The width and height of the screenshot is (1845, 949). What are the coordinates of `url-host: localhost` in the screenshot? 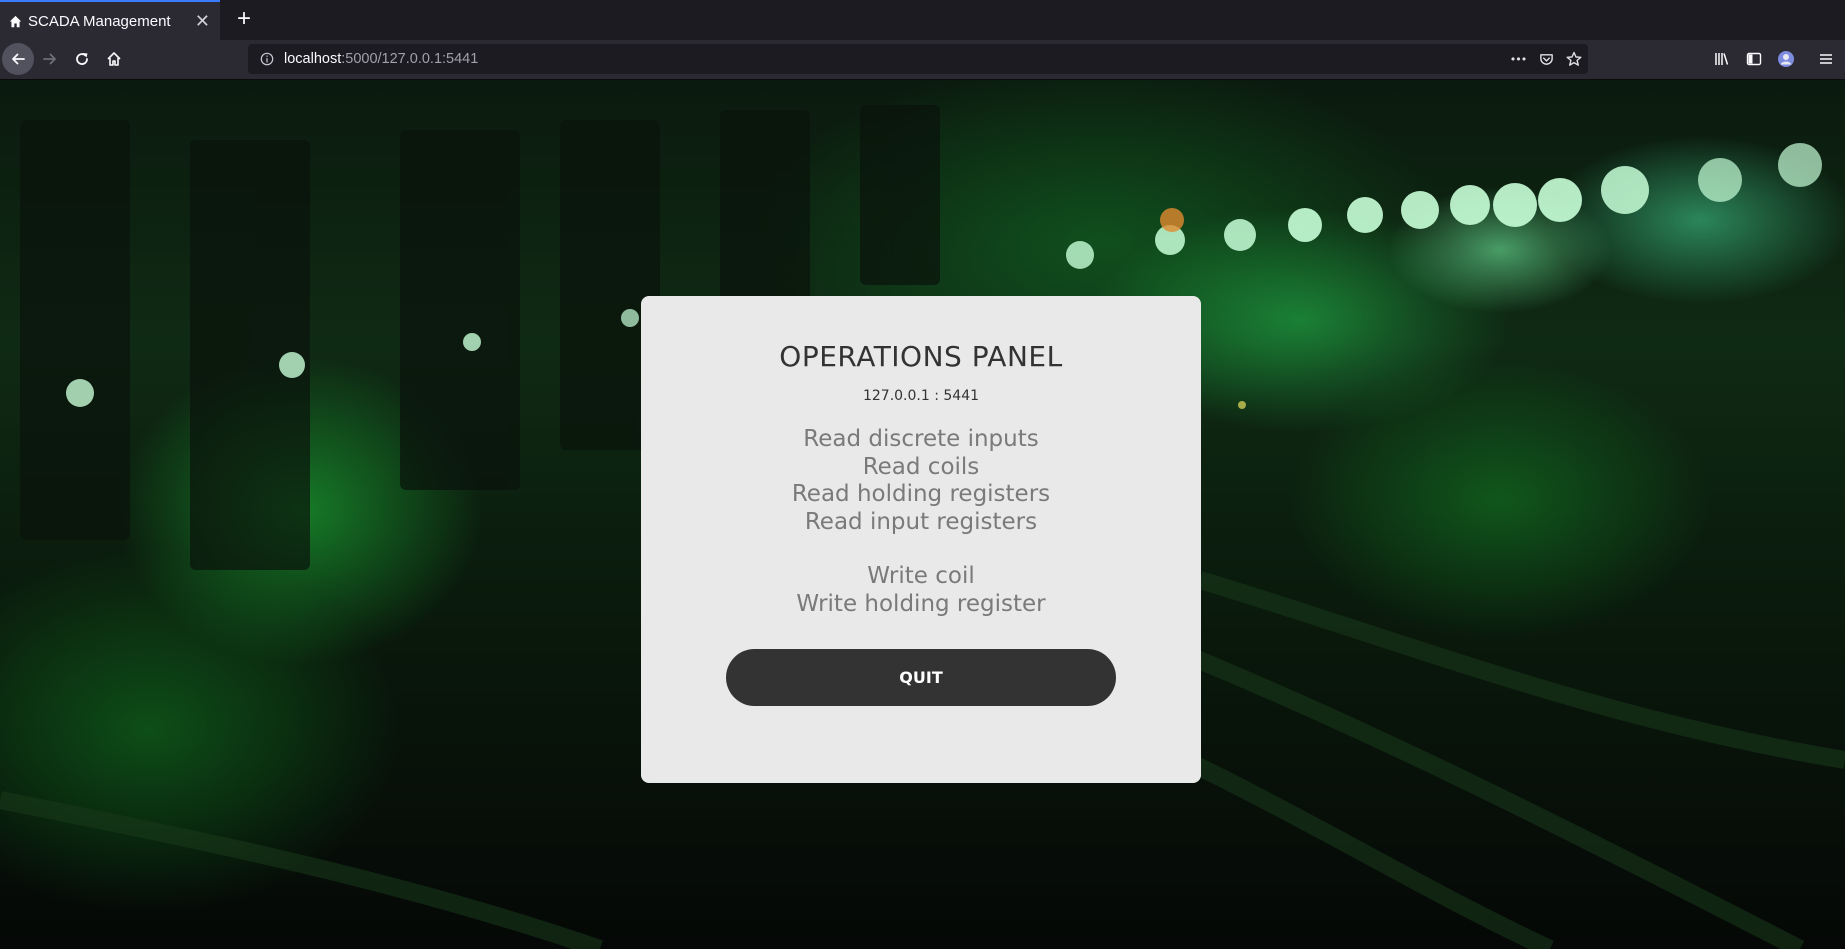 It's located at (313, 59).